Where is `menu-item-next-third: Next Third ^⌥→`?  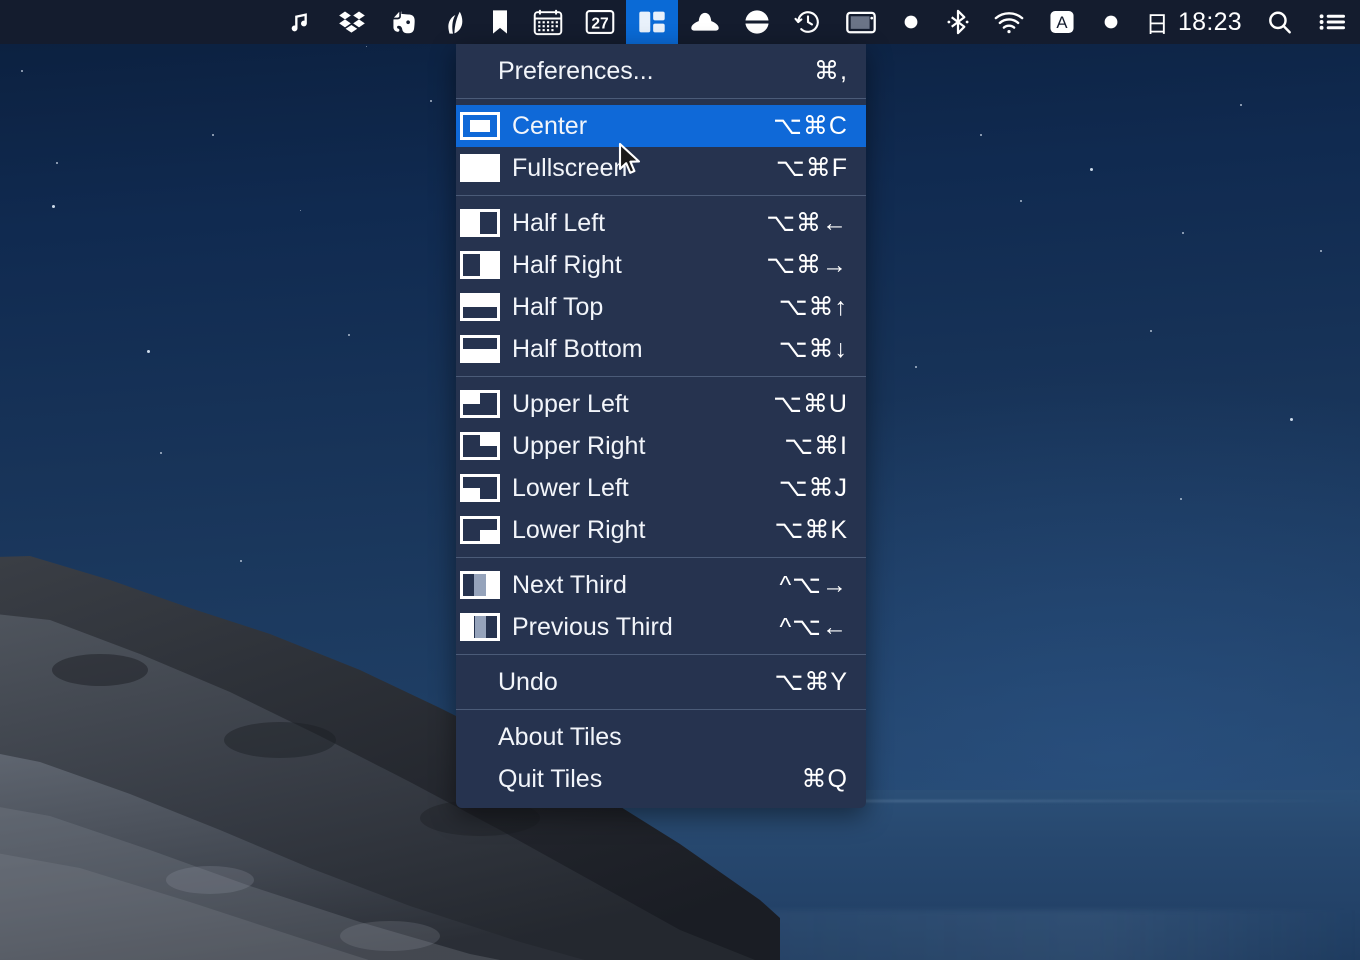
menu-item-next-third: Next Third ^⌥→ is located at coordinates (661, 585).